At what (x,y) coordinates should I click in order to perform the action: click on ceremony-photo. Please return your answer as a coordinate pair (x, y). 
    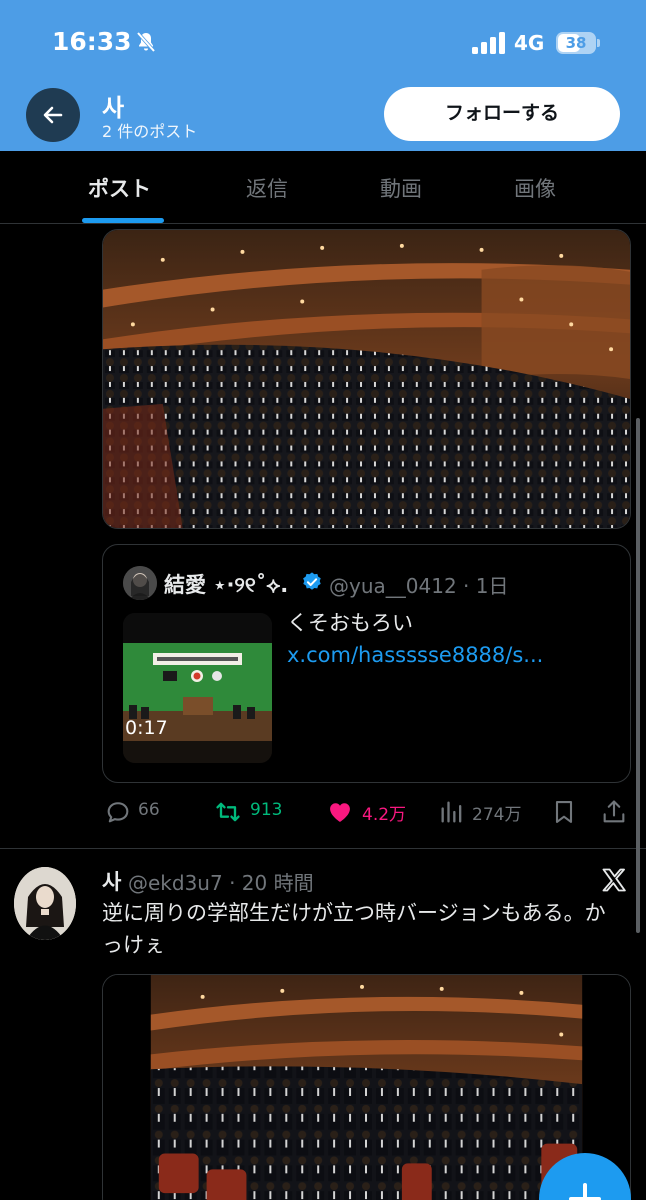
    Looking at the image, I should click on (197, 688).